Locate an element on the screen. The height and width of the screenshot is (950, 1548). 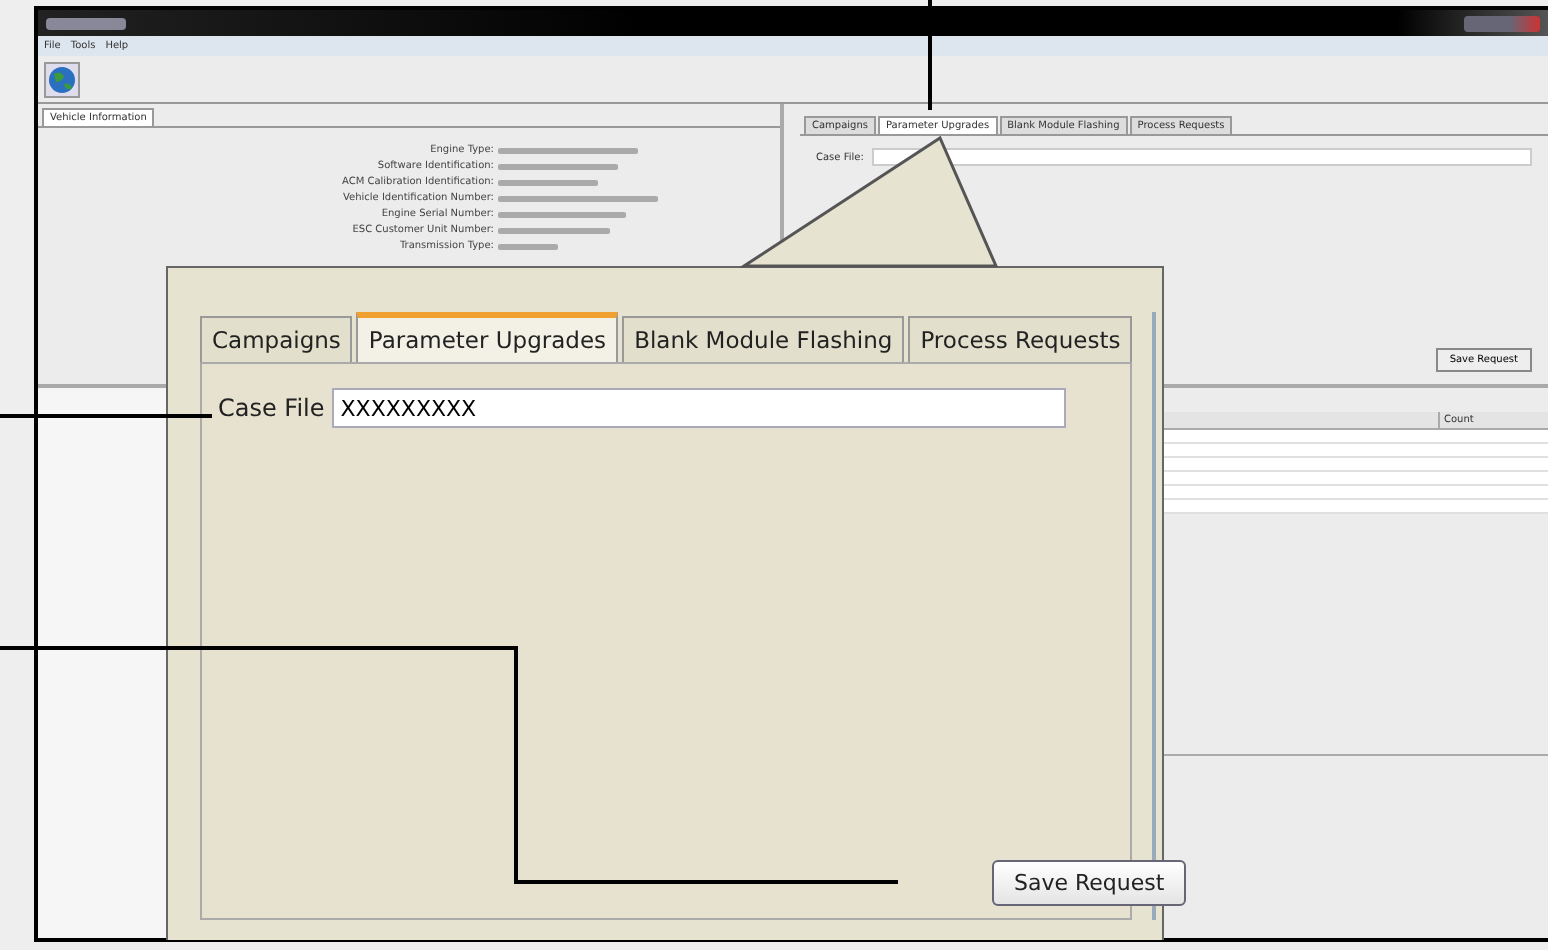
case-file-field: XXXXXXXXX is located at coordinates (699, 408).